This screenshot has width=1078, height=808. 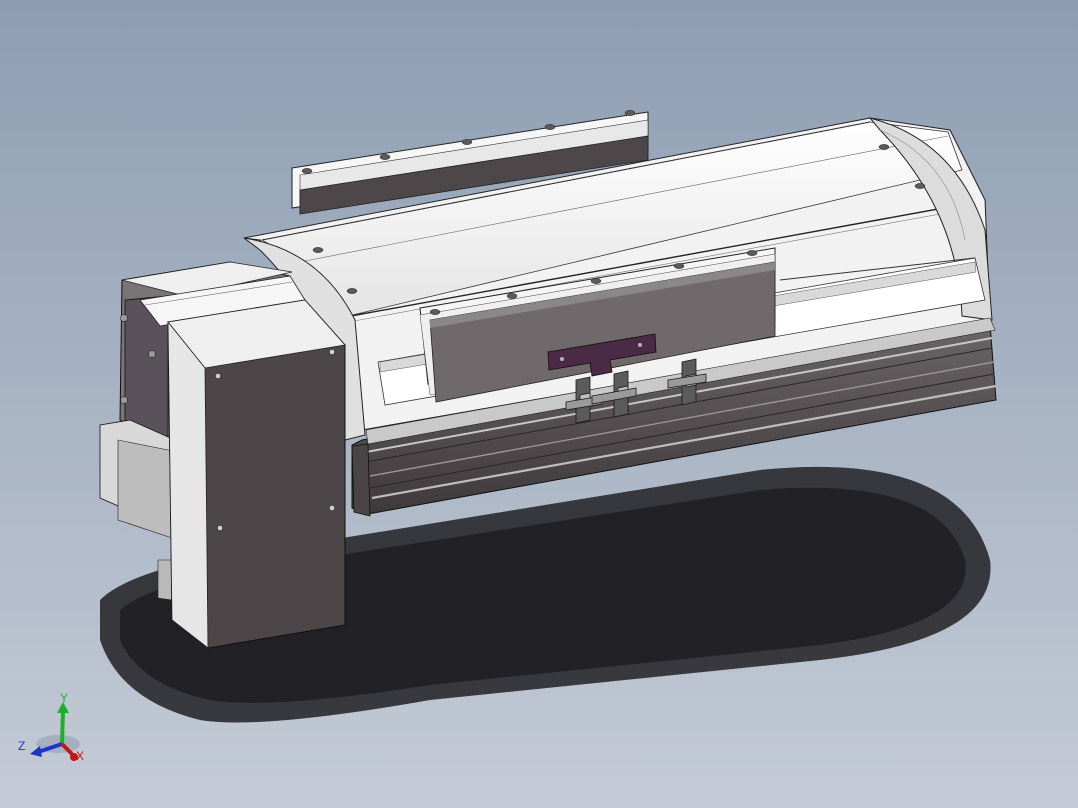 I want to click on coordinate-triad: Y Z X, so click(x=51, y=727).